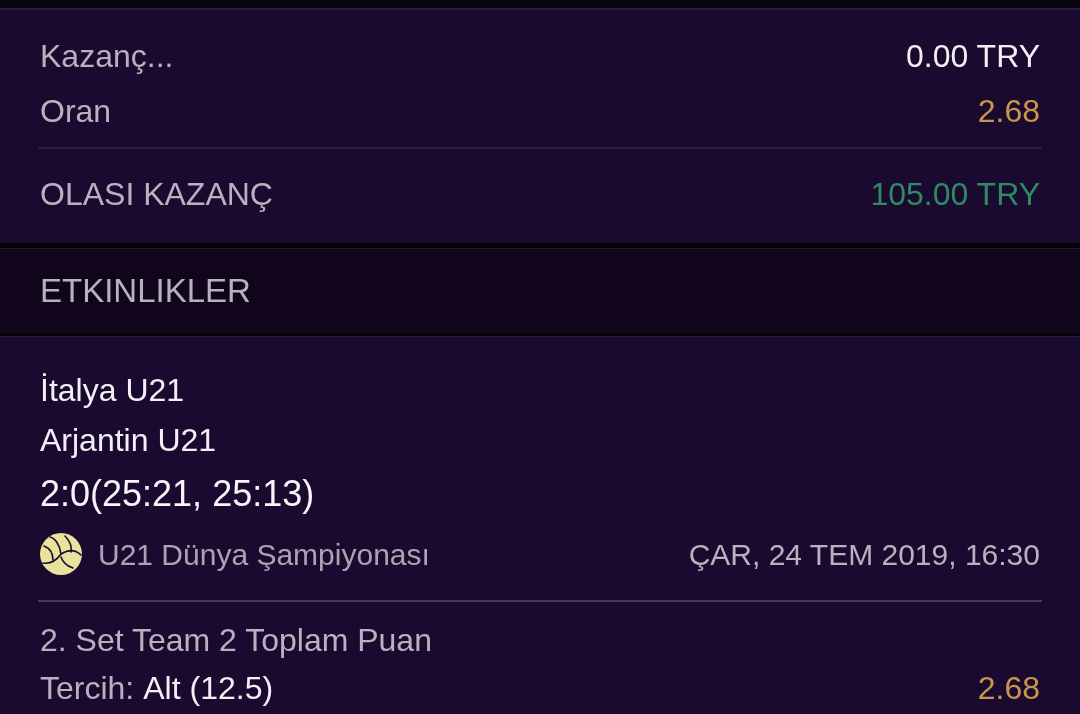  Describe the element at coordinates (208, 688) in the screenshot. I see `pick-value: Alt (12.5)` at that location.